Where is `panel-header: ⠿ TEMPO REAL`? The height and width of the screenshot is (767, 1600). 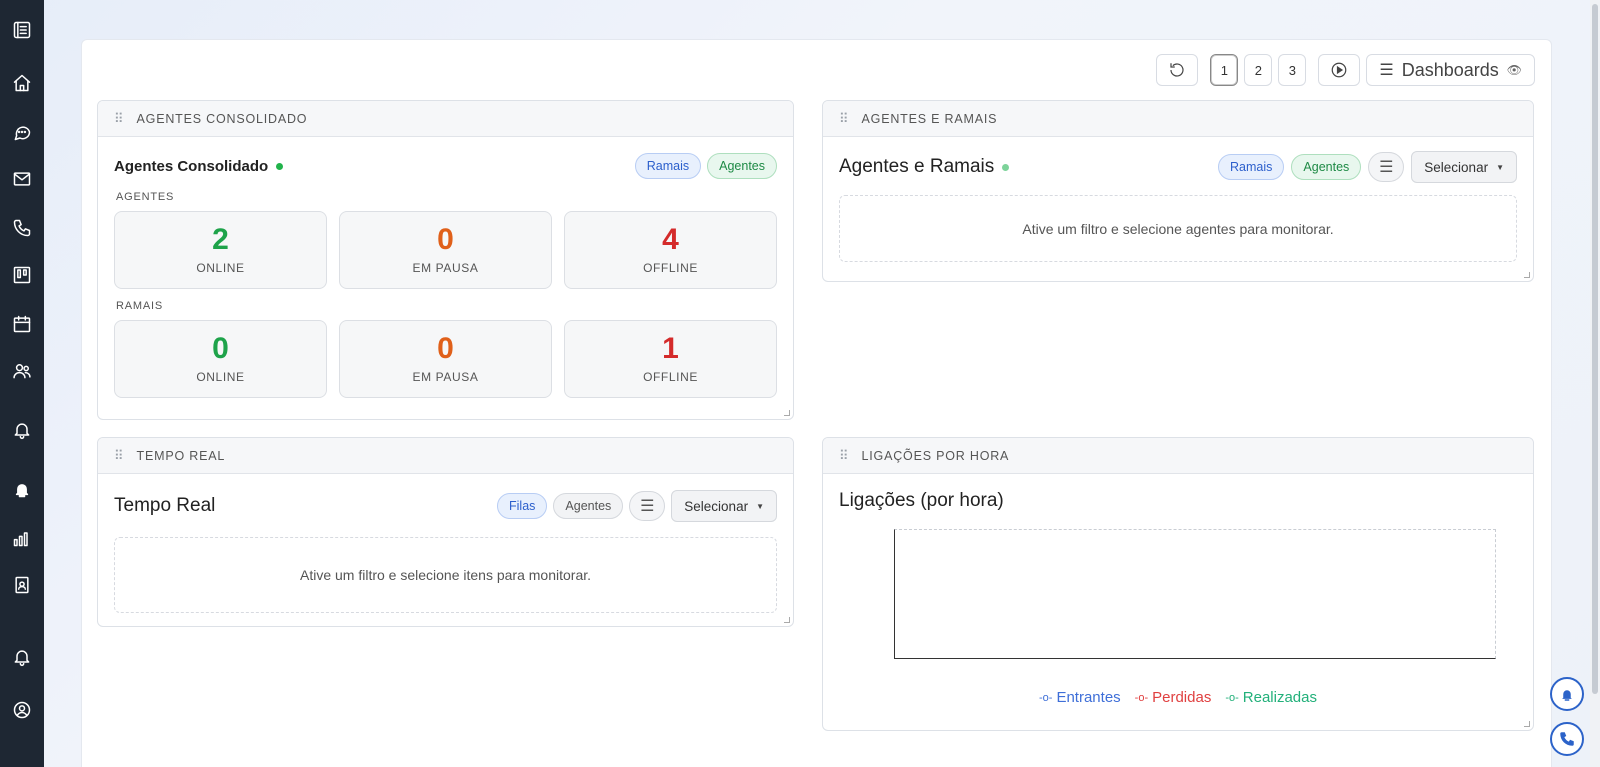
panel-header: ⠿ TEMPO REAL is located at coordinates (445, 456).